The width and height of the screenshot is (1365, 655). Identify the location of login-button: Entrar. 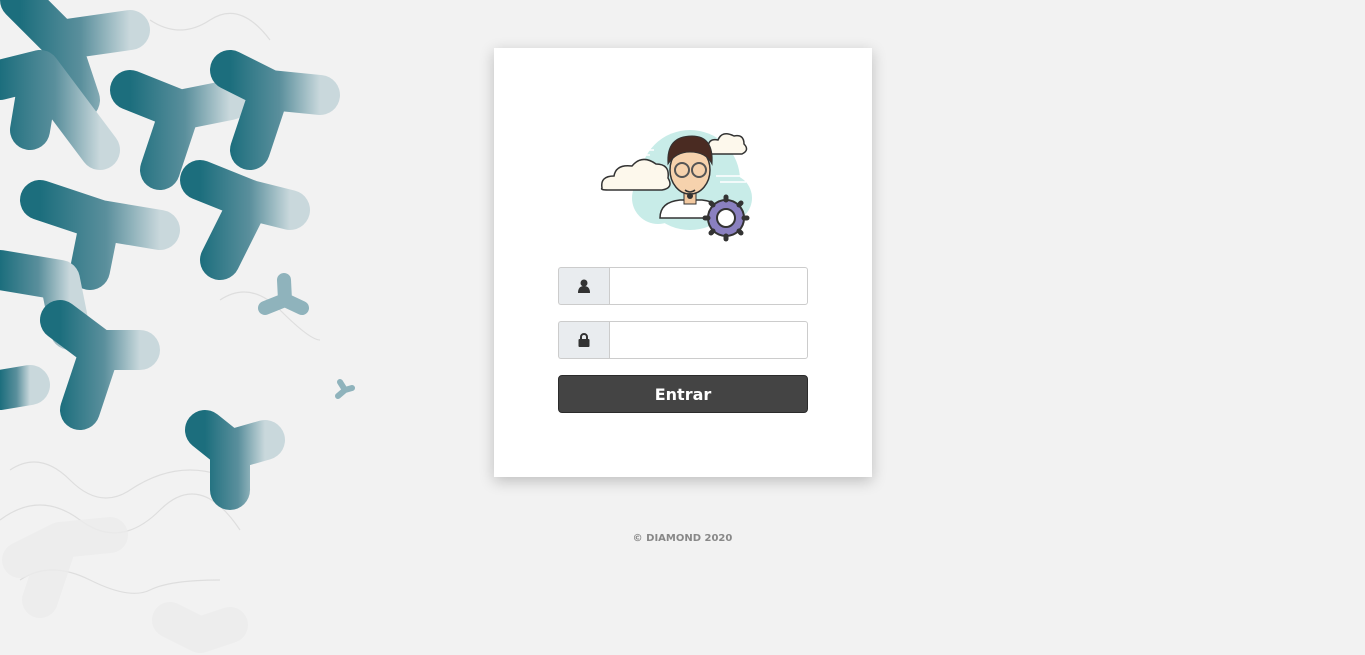
(683, 394).